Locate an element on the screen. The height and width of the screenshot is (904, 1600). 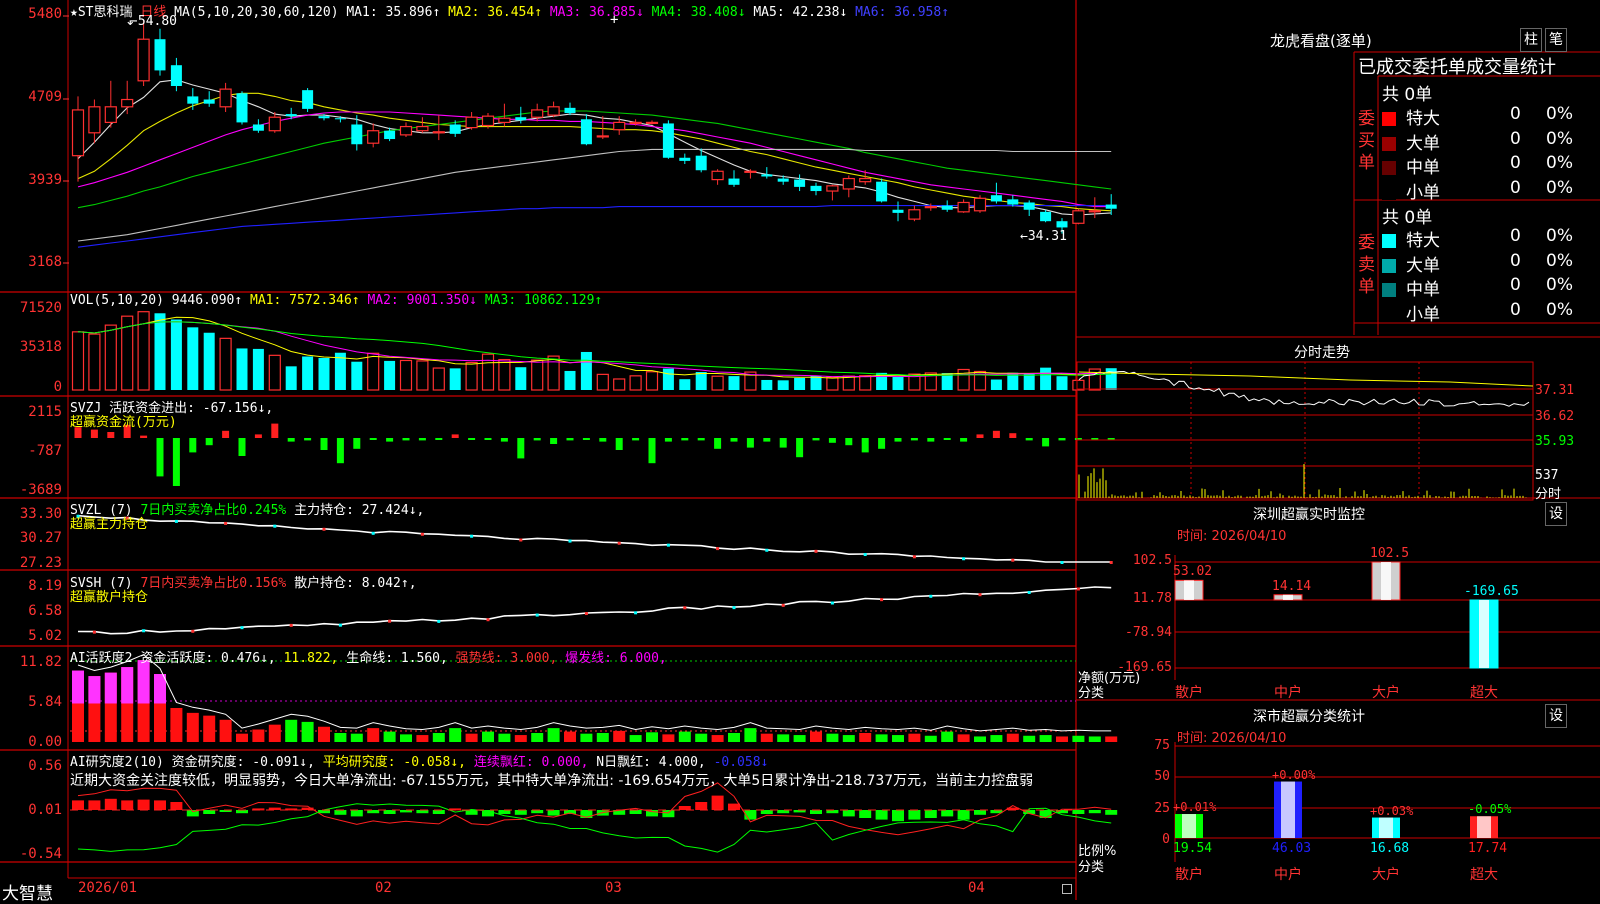
intraday-title: 分时走势 is located at coordinates (1322, 353).